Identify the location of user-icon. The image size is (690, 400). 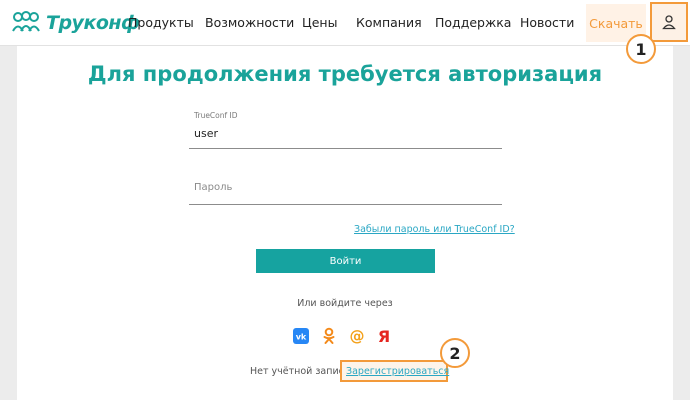
(669, 22).